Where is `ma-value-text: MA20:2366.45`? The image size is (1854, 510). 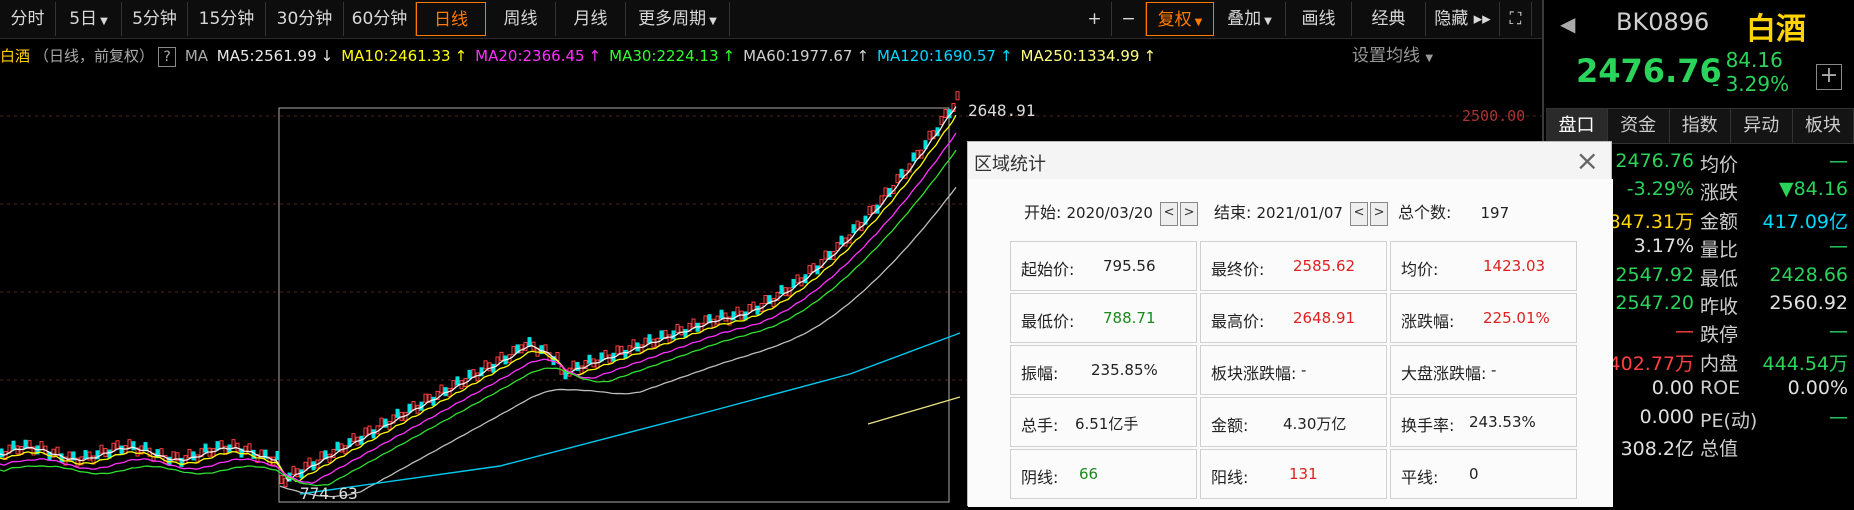
ma-value-text: MA20:2366.45 is located at coordinates (530, 56).